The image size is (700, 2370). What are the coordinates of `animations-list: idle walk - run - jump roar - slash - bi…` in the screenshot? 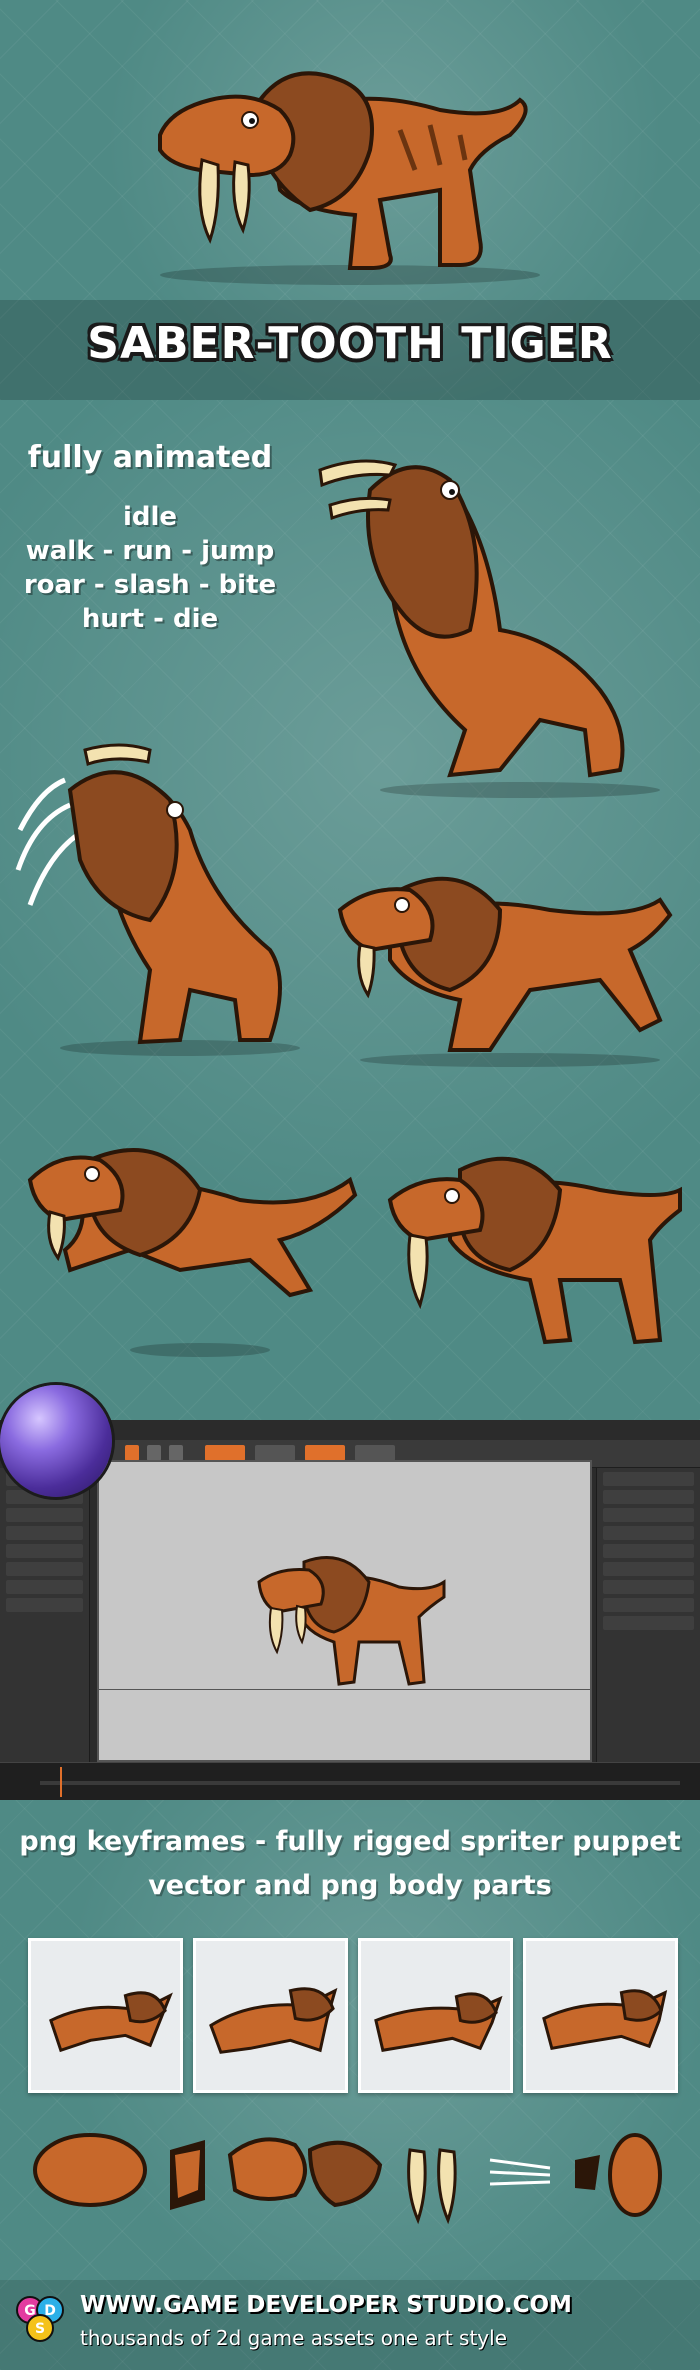 It's located at (150, 568).